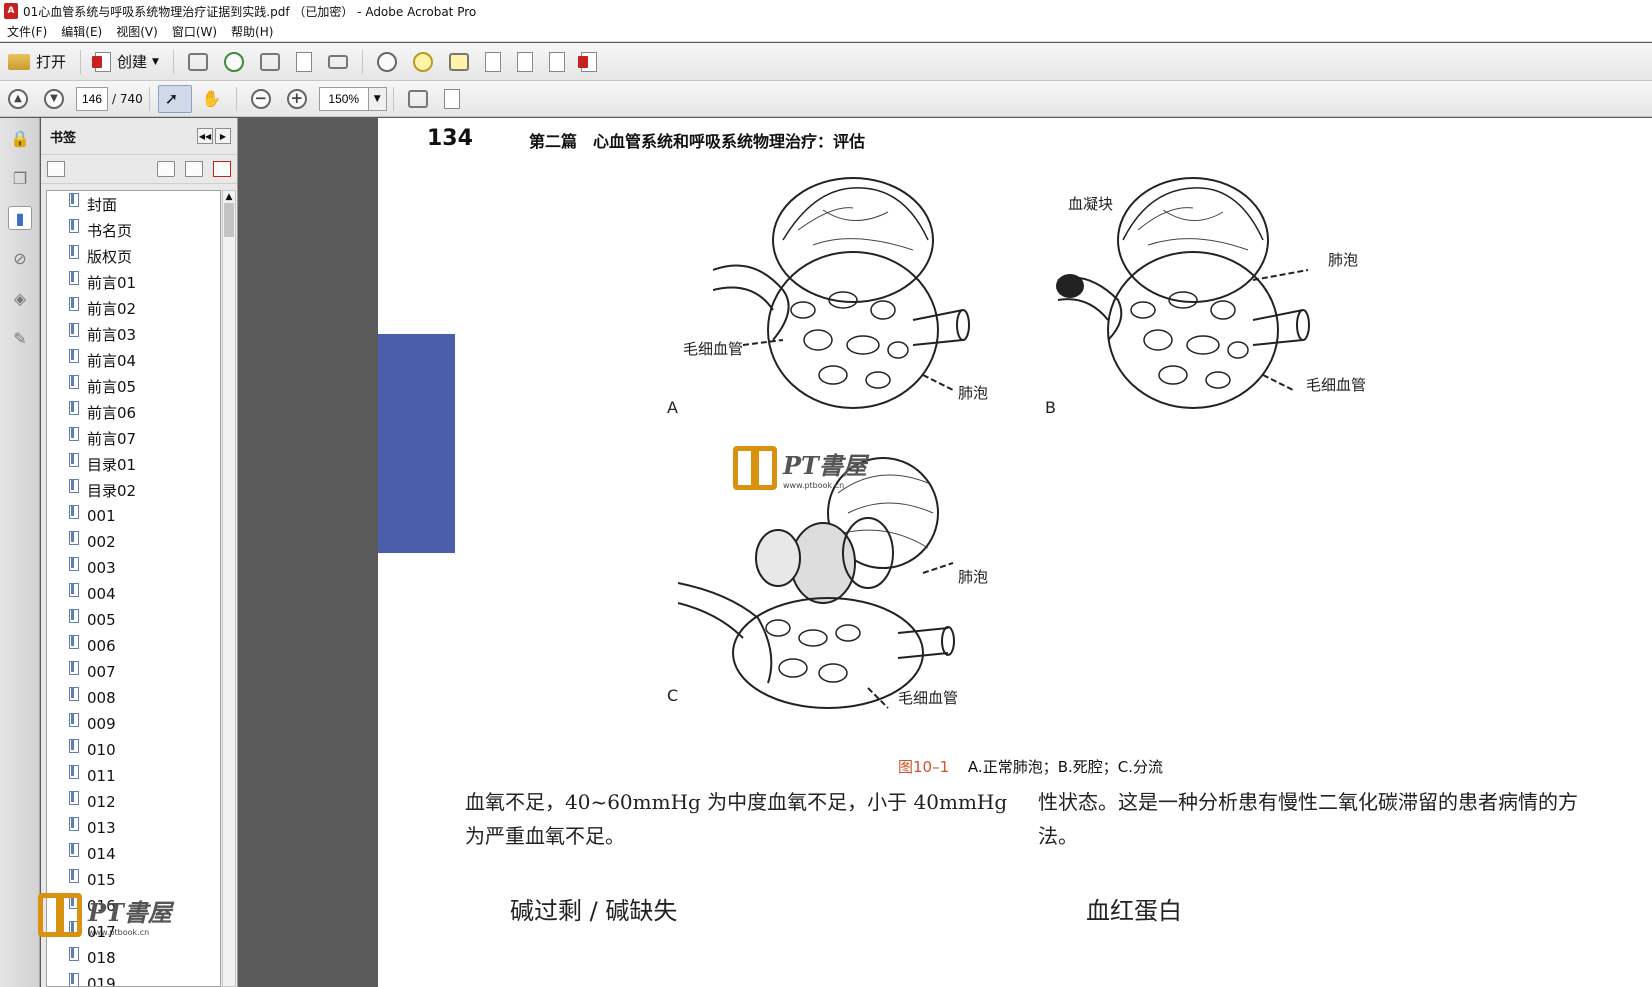  What do you see at coordinates (11, 11) in the screenshot?
I see `acrobat-logo-icon: A` at bounding box center [11, 11].